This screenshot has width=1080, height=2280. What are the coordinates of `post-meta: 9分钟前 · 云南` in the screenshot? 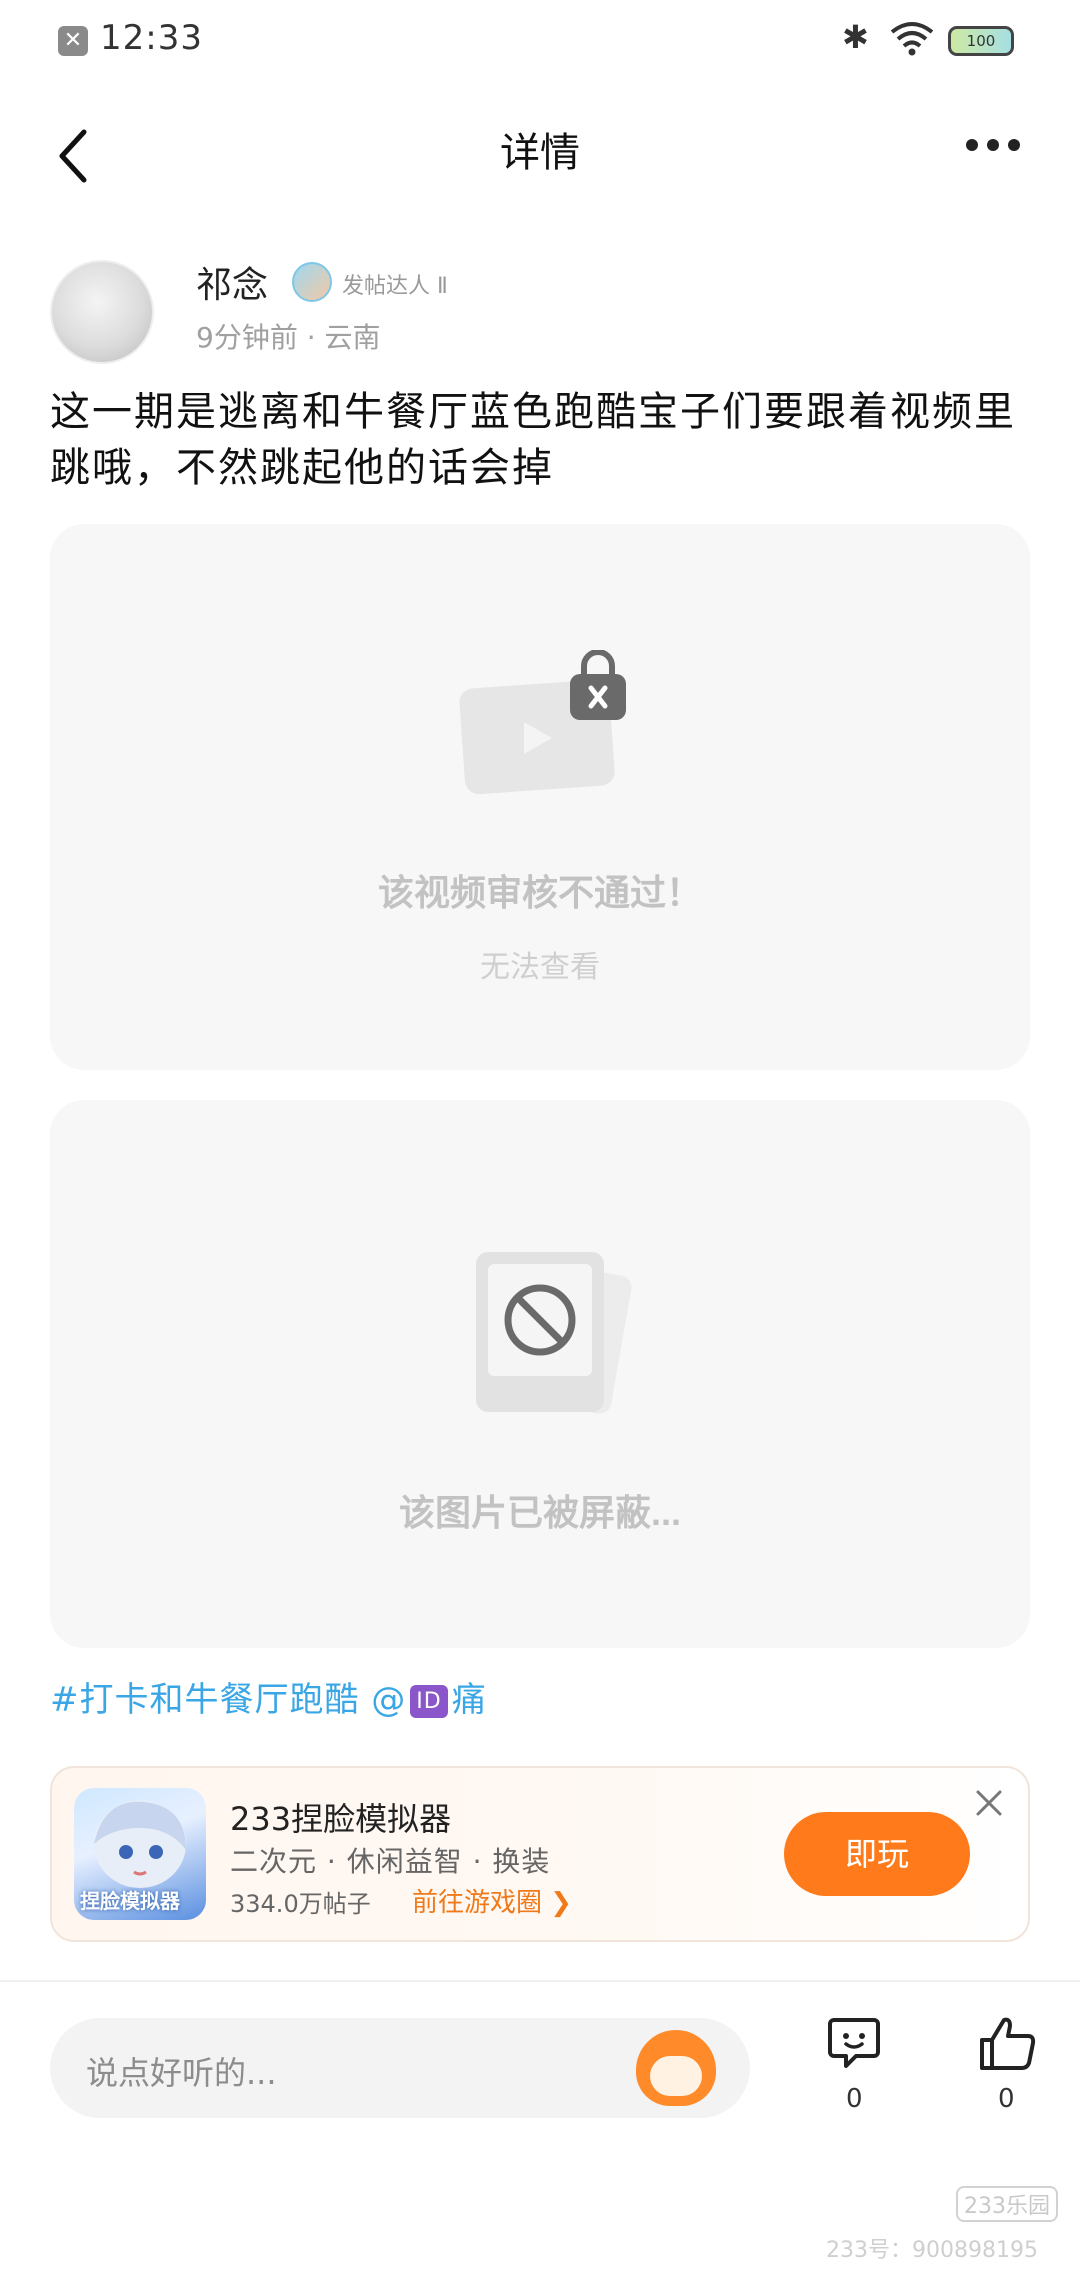 It's located at (288, 337).